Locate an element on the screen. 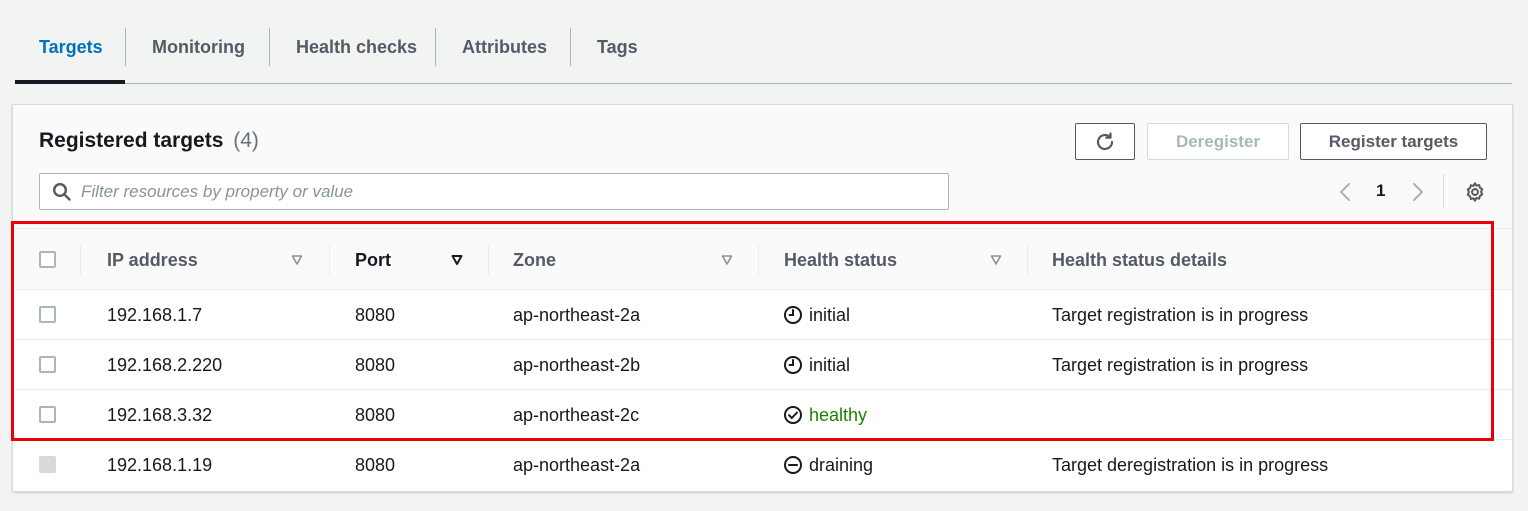 Image resolution: width=1528 pixels, height=511 pixels. filter-input is located at coordinates (506, 191).